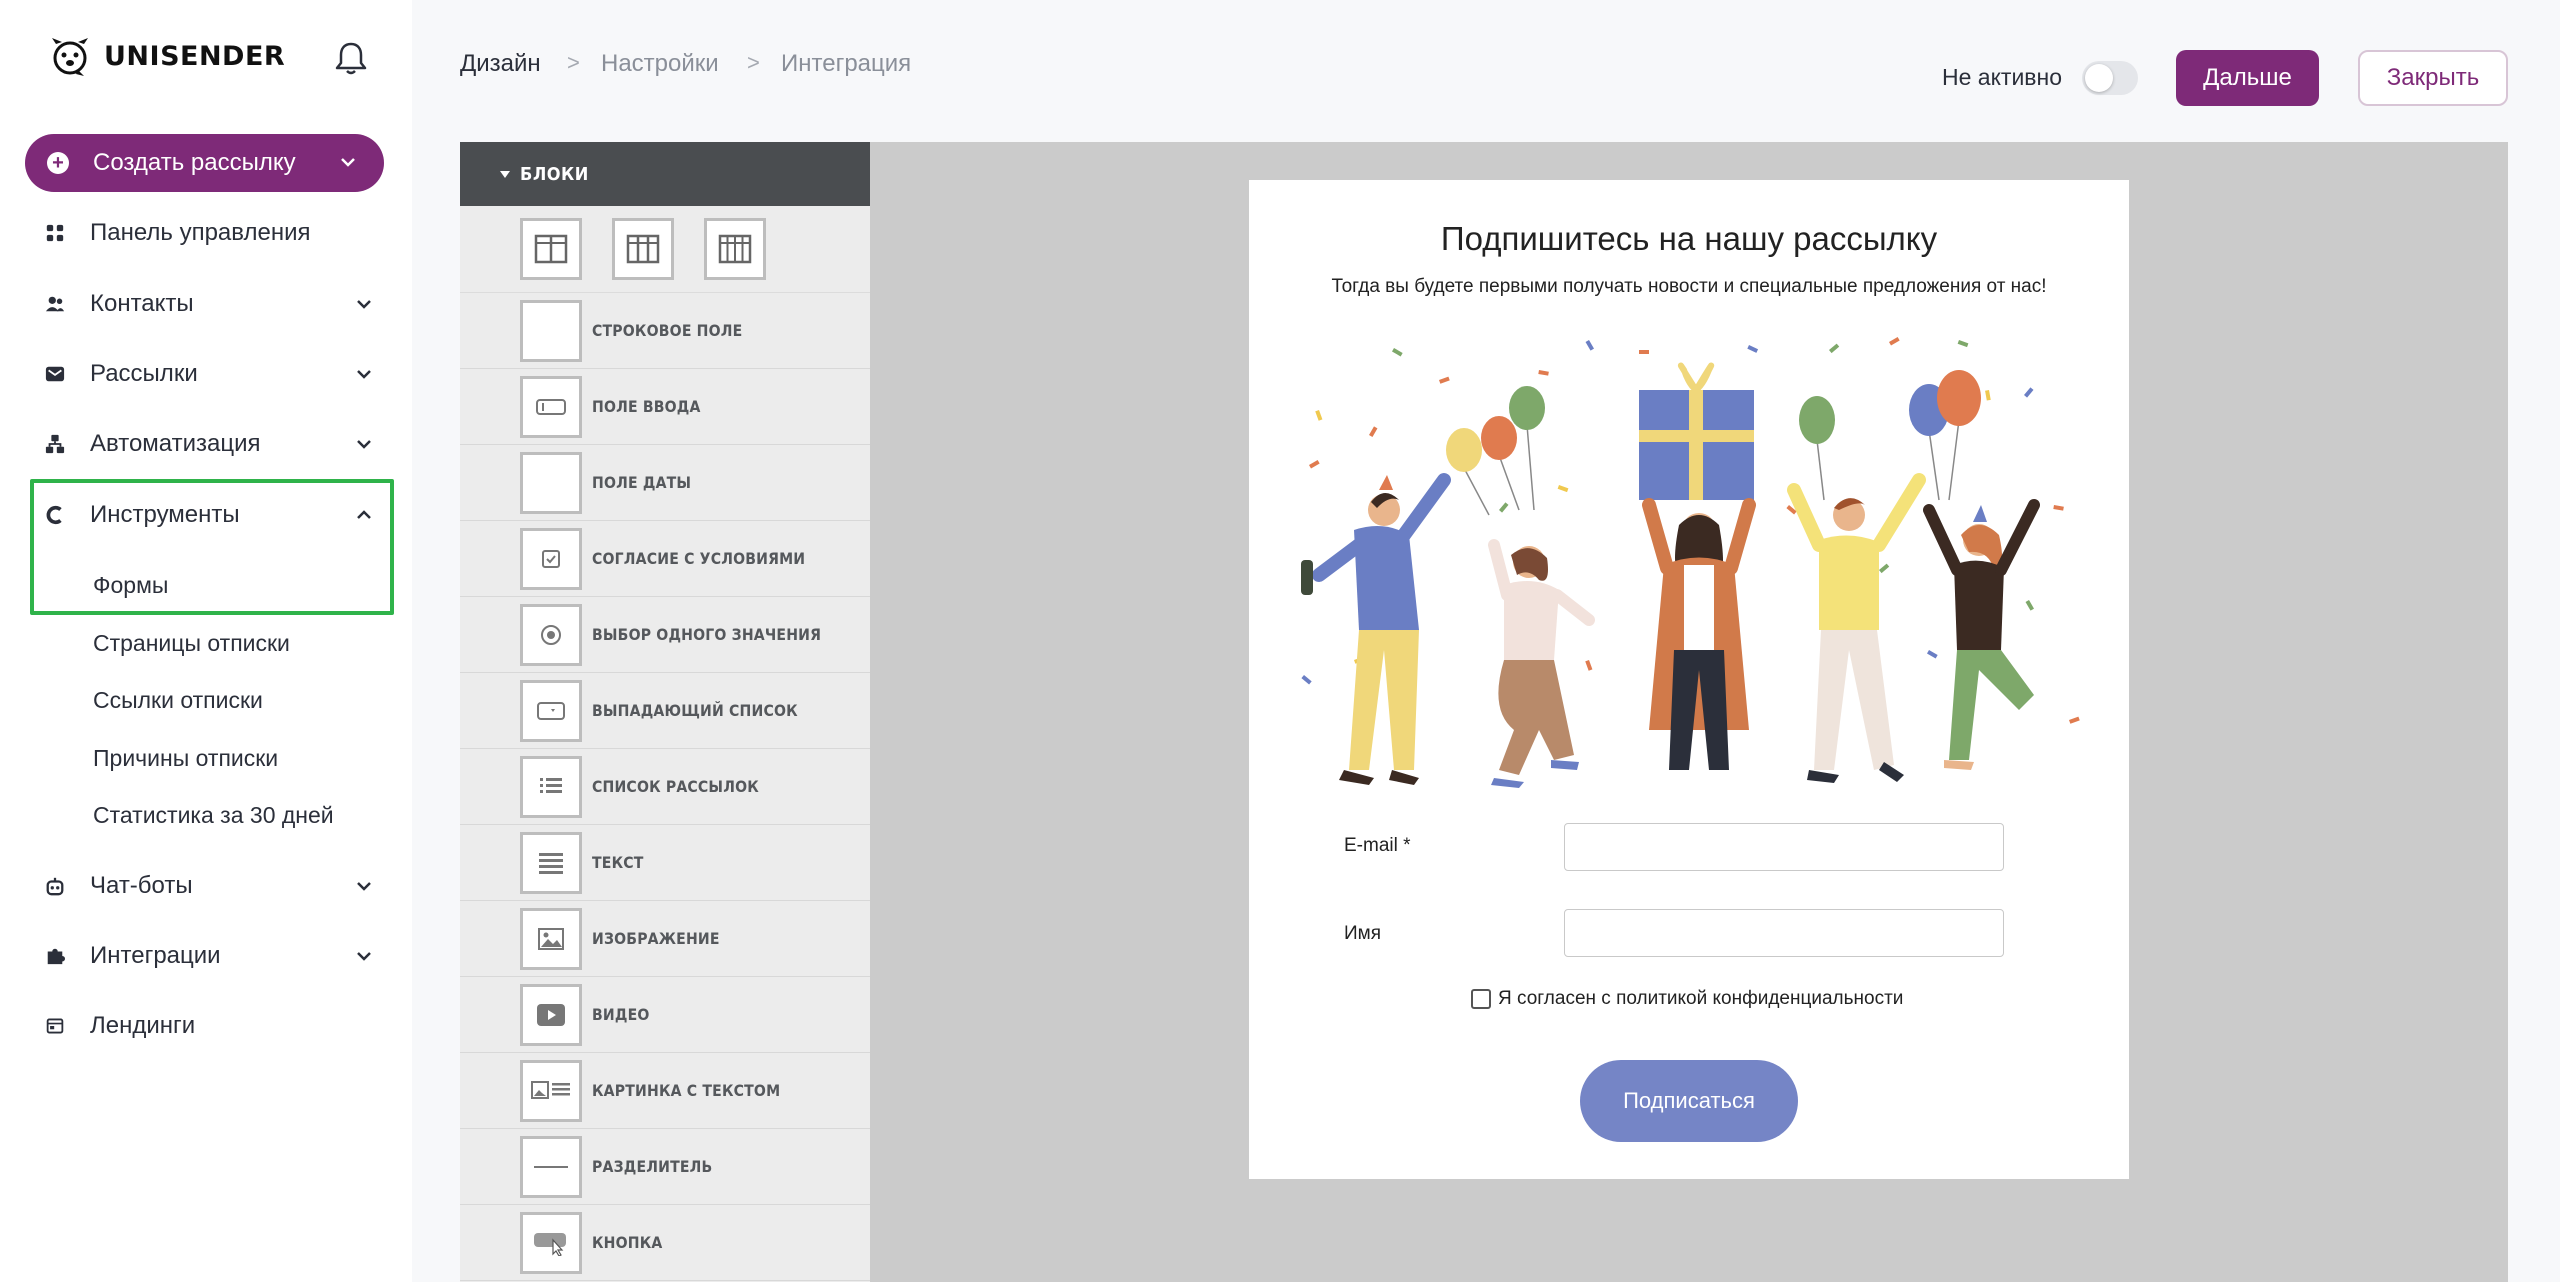  What do you see at coordinates (55, 444) in the screenshot?
I see `automation-icon` at bounding box center [55, 444].